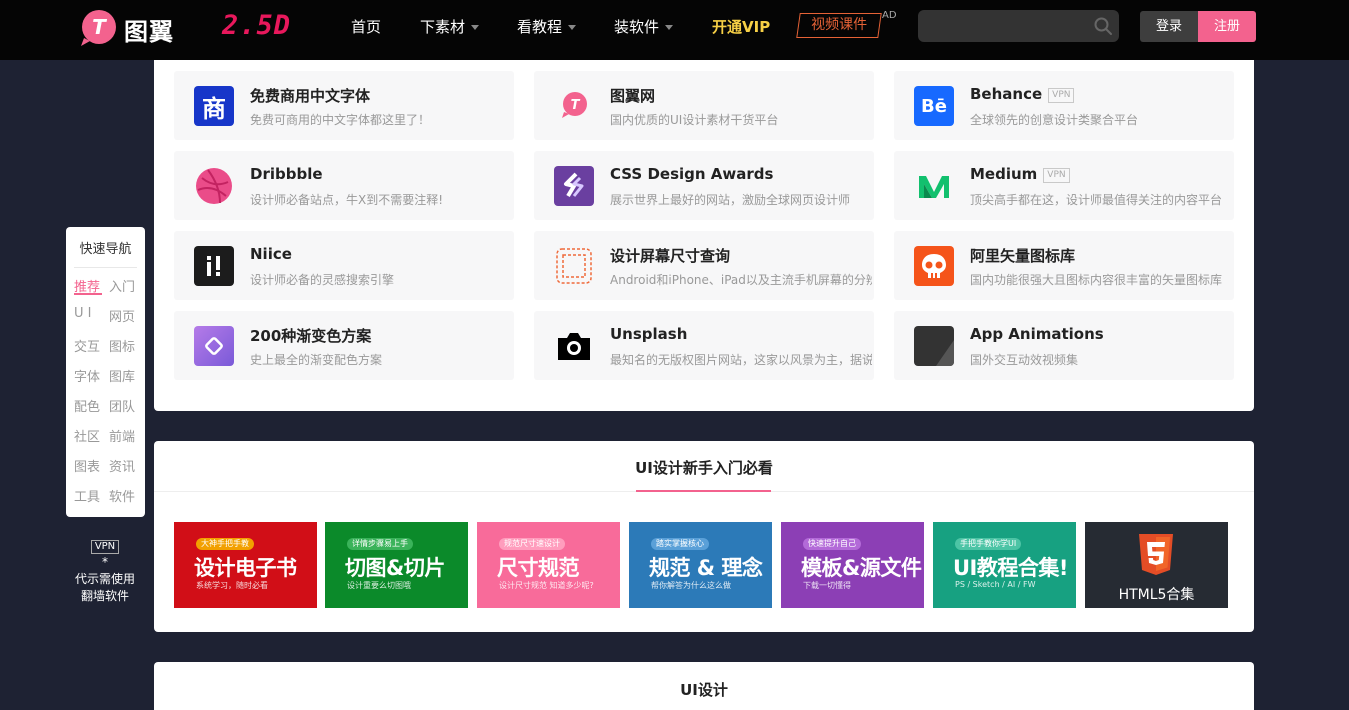  I want to click on search-icon, so click(1103, 26).